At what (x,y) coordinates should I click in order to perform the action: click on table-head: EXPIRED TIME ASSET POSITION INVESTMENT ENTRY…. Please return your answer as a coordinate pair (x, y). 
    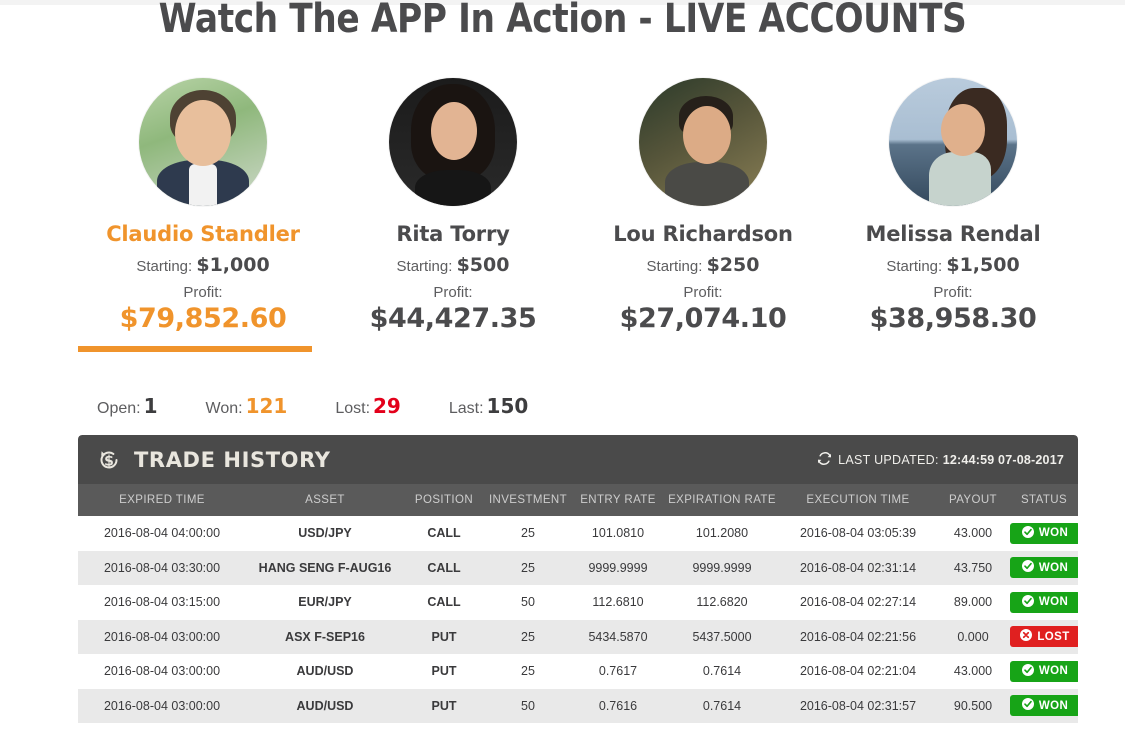
    Looking at the image, I should click on (578, 500).